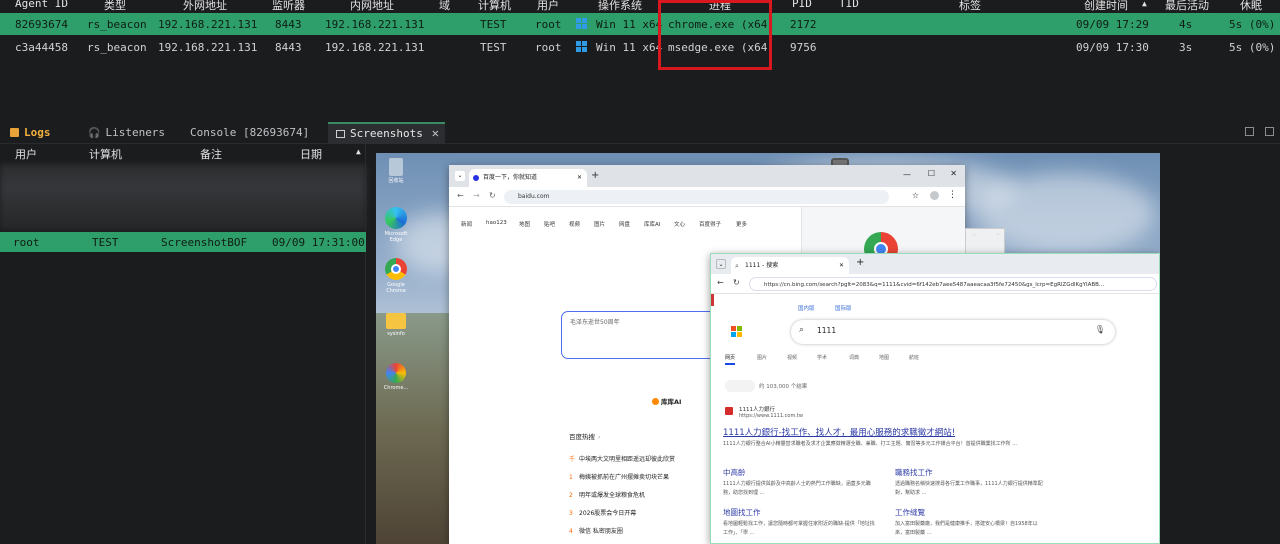  Describe the element at coordinates (205, 6) in the screenshot. I see `col-external-ip: 外网地址` at that location.